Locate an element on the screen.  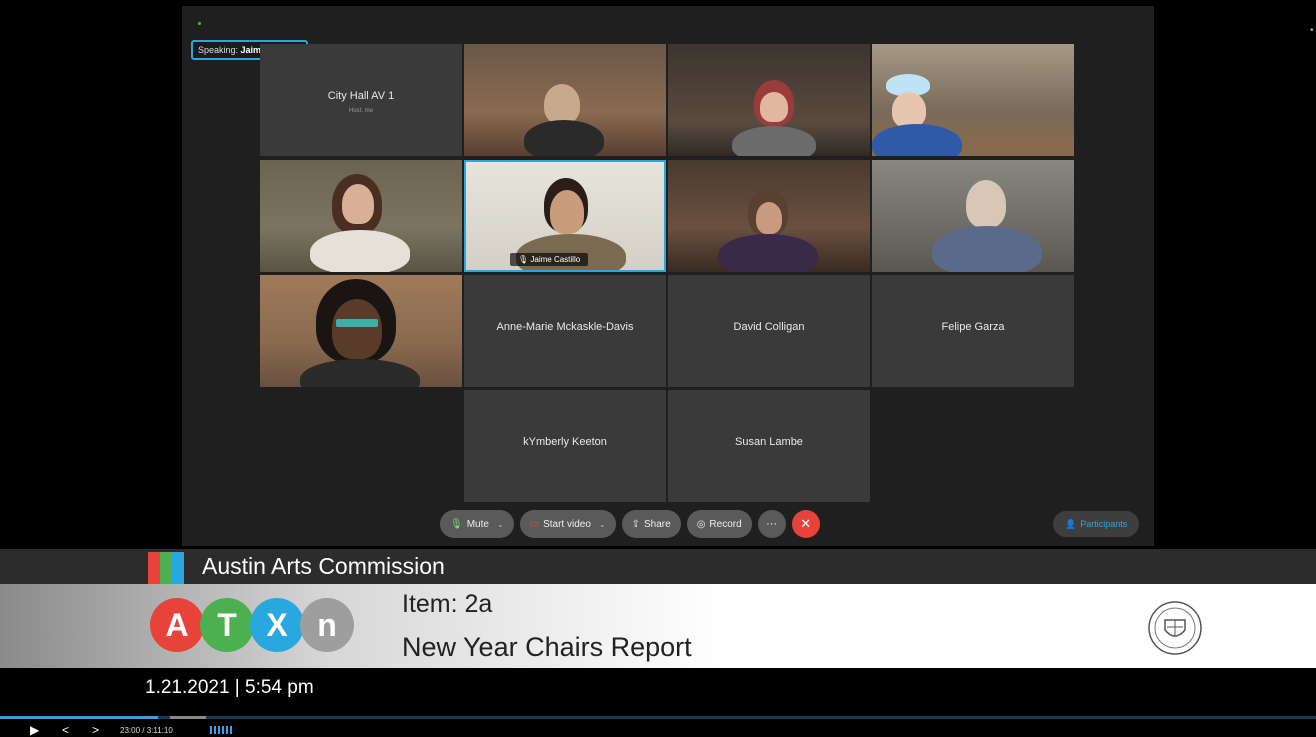
logo-letter: A is located at coordinates (177, 625).